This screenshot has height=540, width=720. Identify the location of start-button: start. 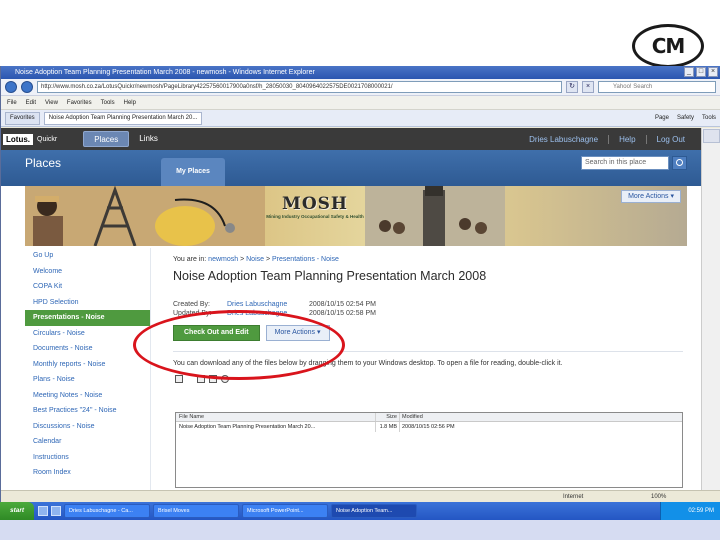
(17, 511).